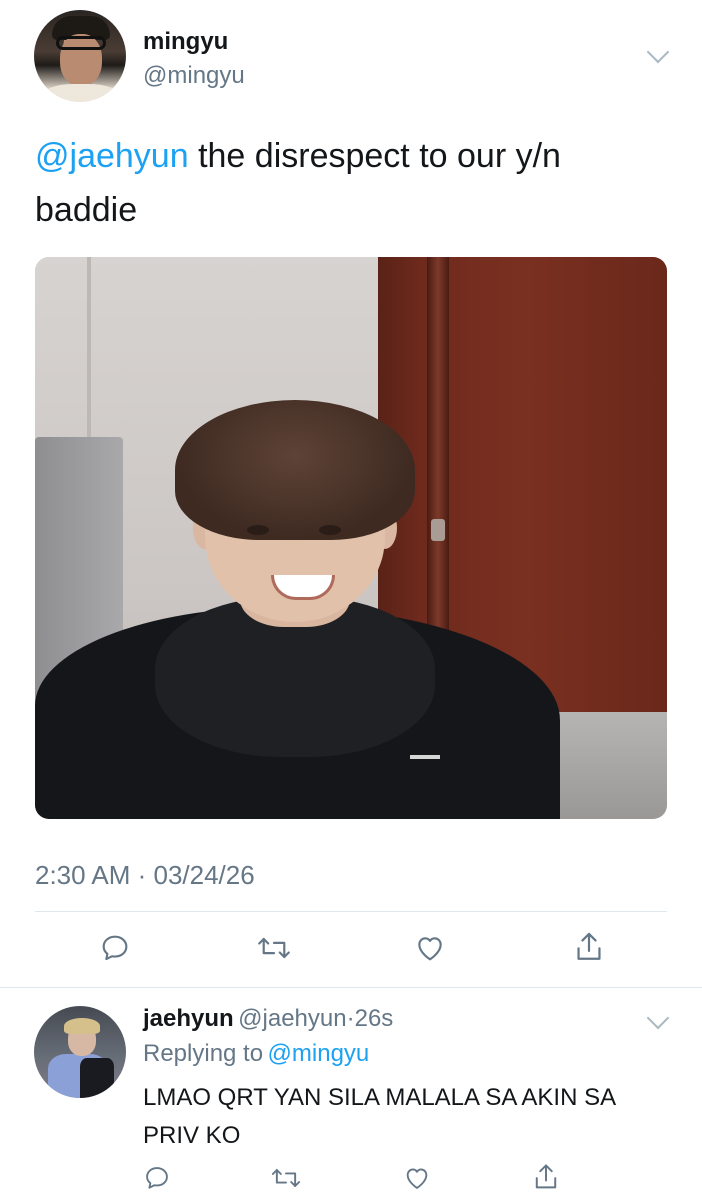 This screenshot has height=1200, width=702. Describe the element at coordinates (115, 948) in the screenshot. I see `reply-icon` at that location.